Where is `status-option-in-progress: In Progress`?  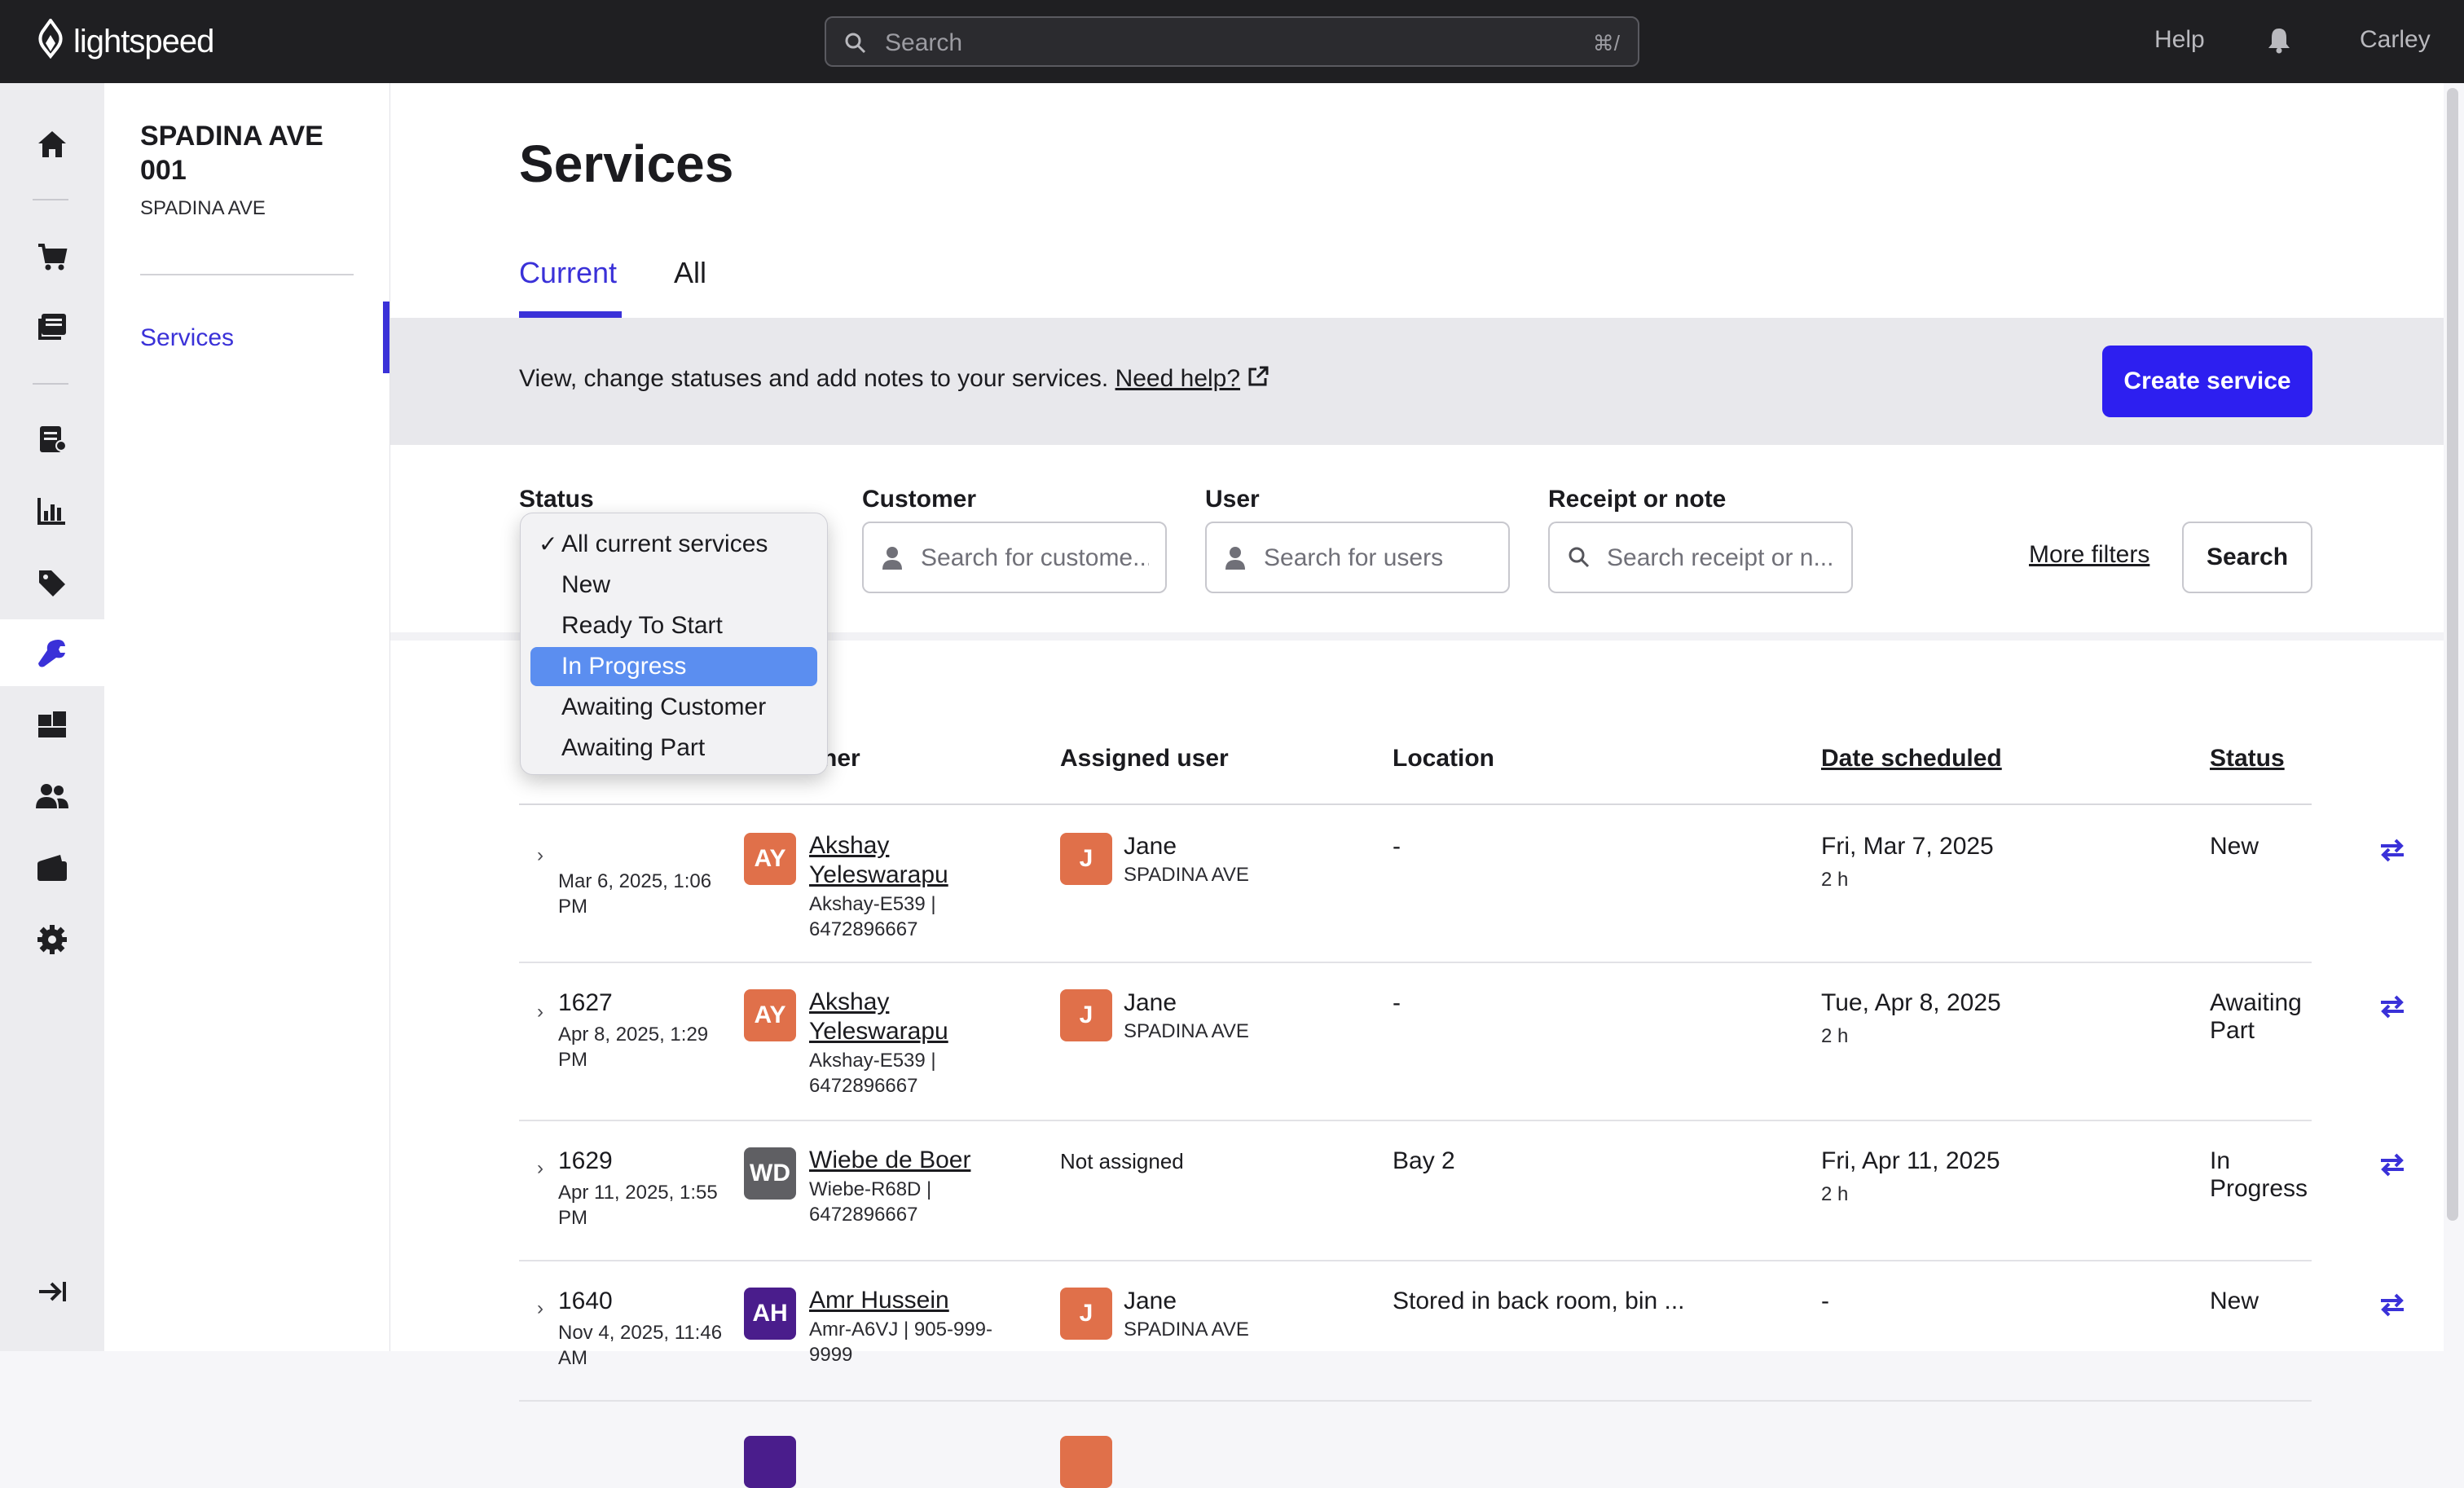
status-option-in-progress: In Progress is located at coordinates (673, 666).